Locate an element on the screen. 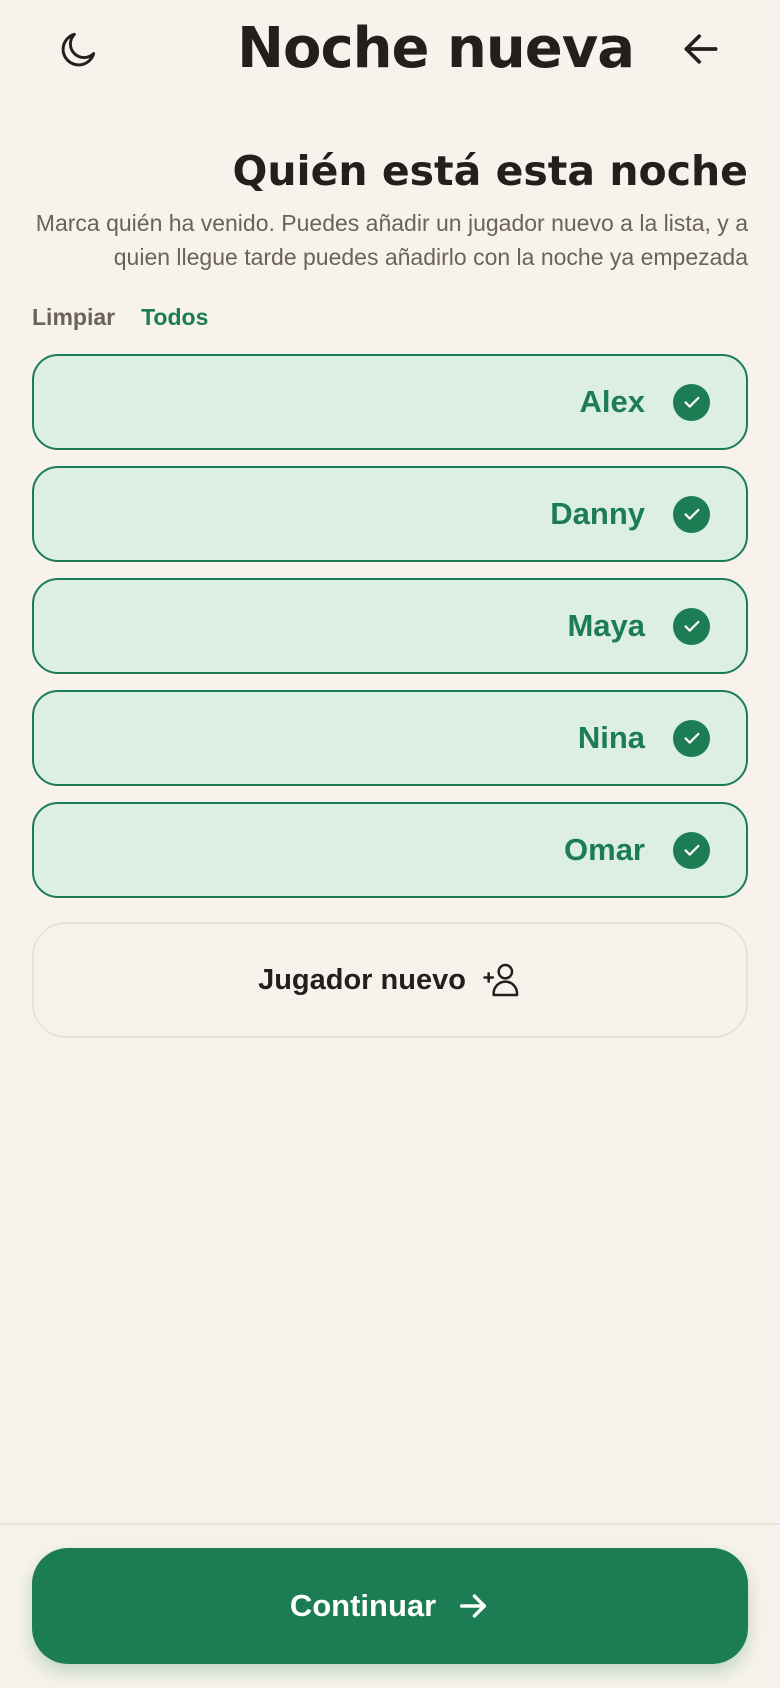  select-all-link: Todos is located at coordinates (174, 317).